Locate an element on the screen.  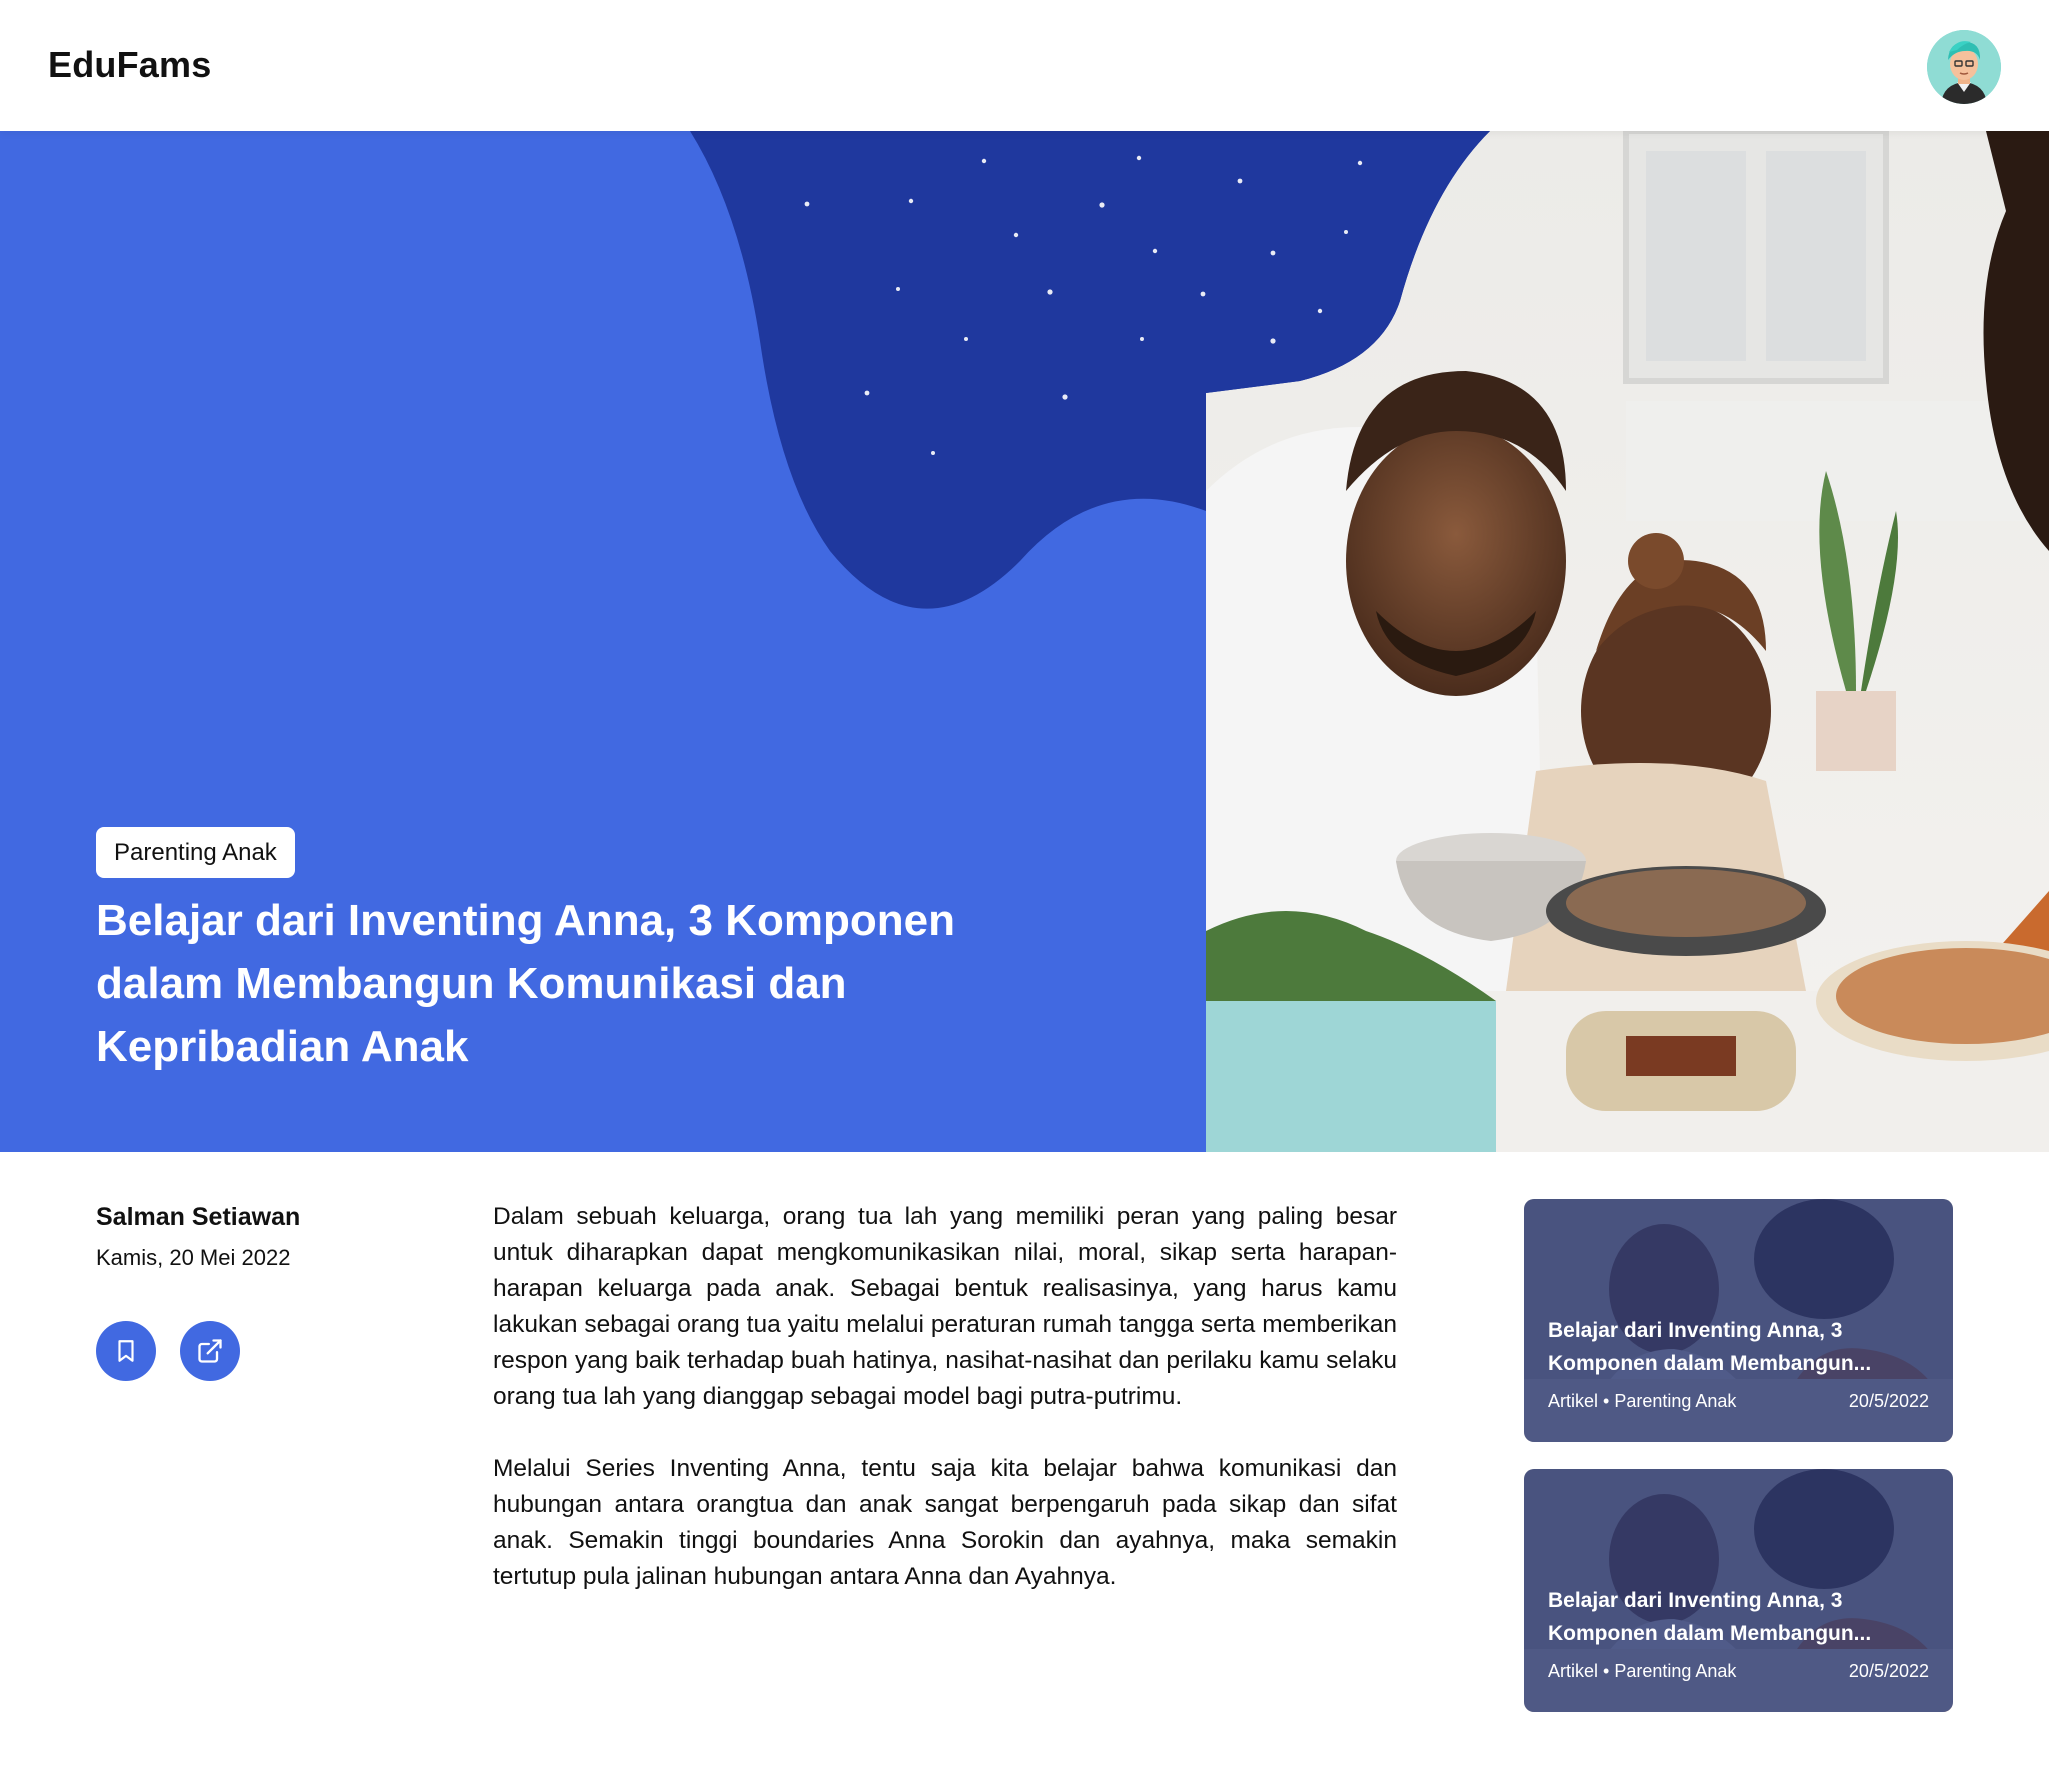
category-chip: Parenting Anak is located at coordinates (195, 852).